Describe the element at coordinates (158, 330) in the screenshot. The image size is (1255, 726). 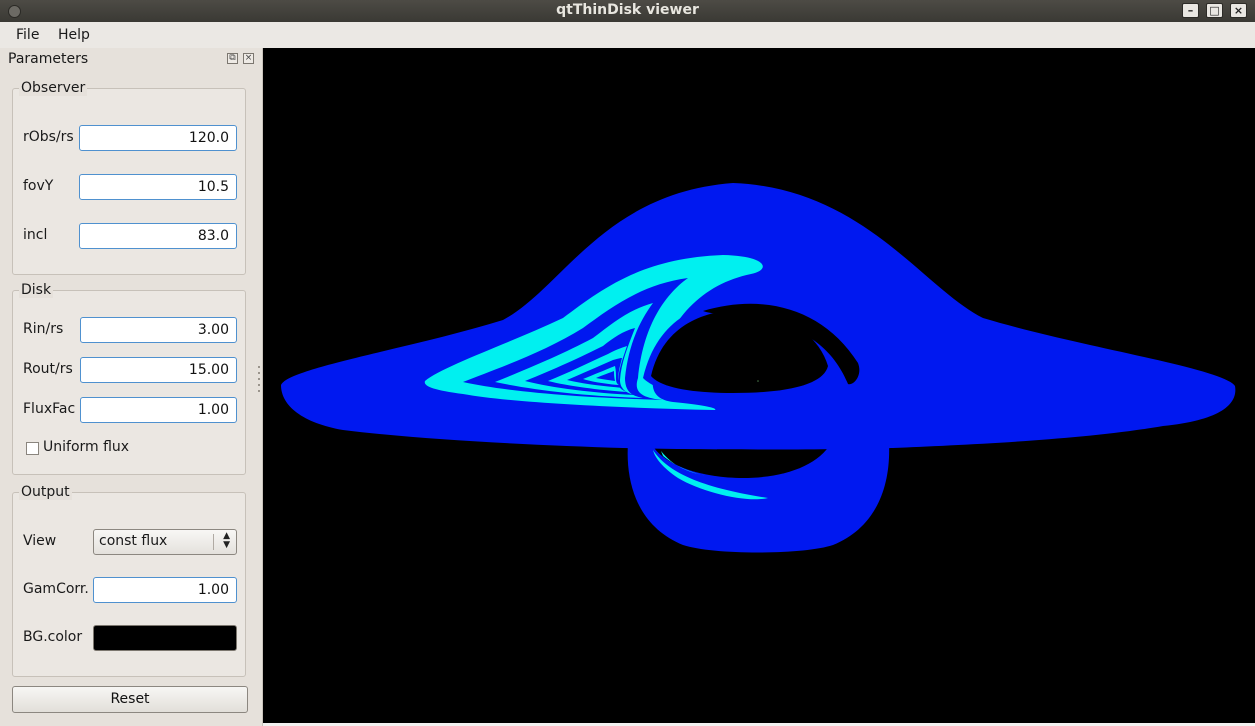
I see `rin-input` at that location.